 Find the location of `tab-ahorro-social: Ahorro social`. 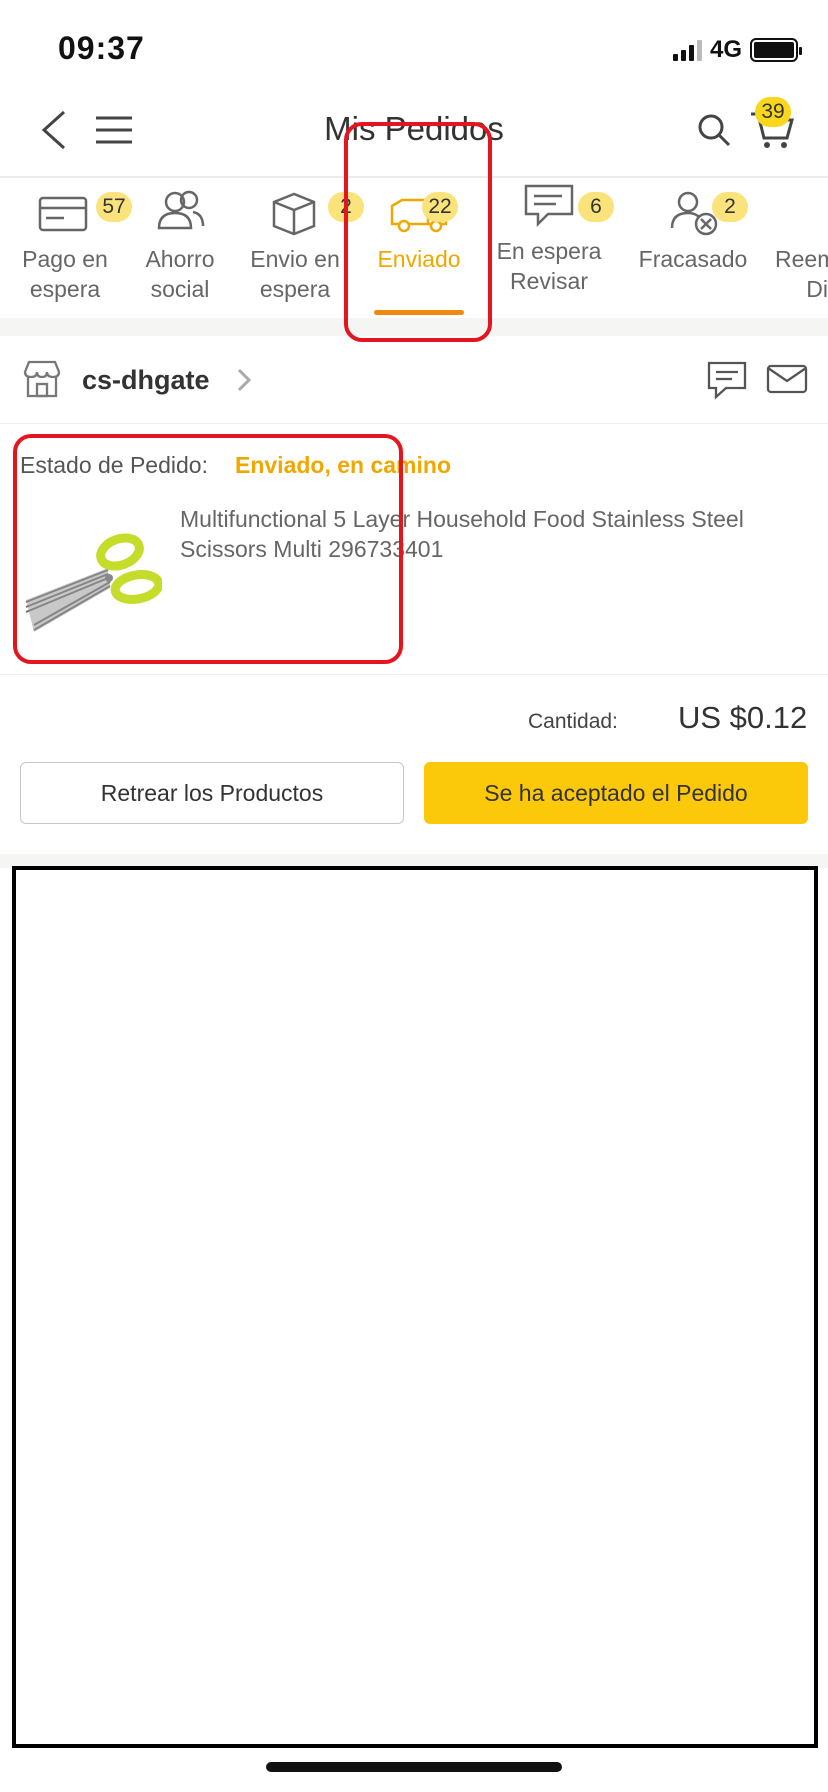

tab-ahorro-social: Ahorro social is located at coordinates (180, 248).